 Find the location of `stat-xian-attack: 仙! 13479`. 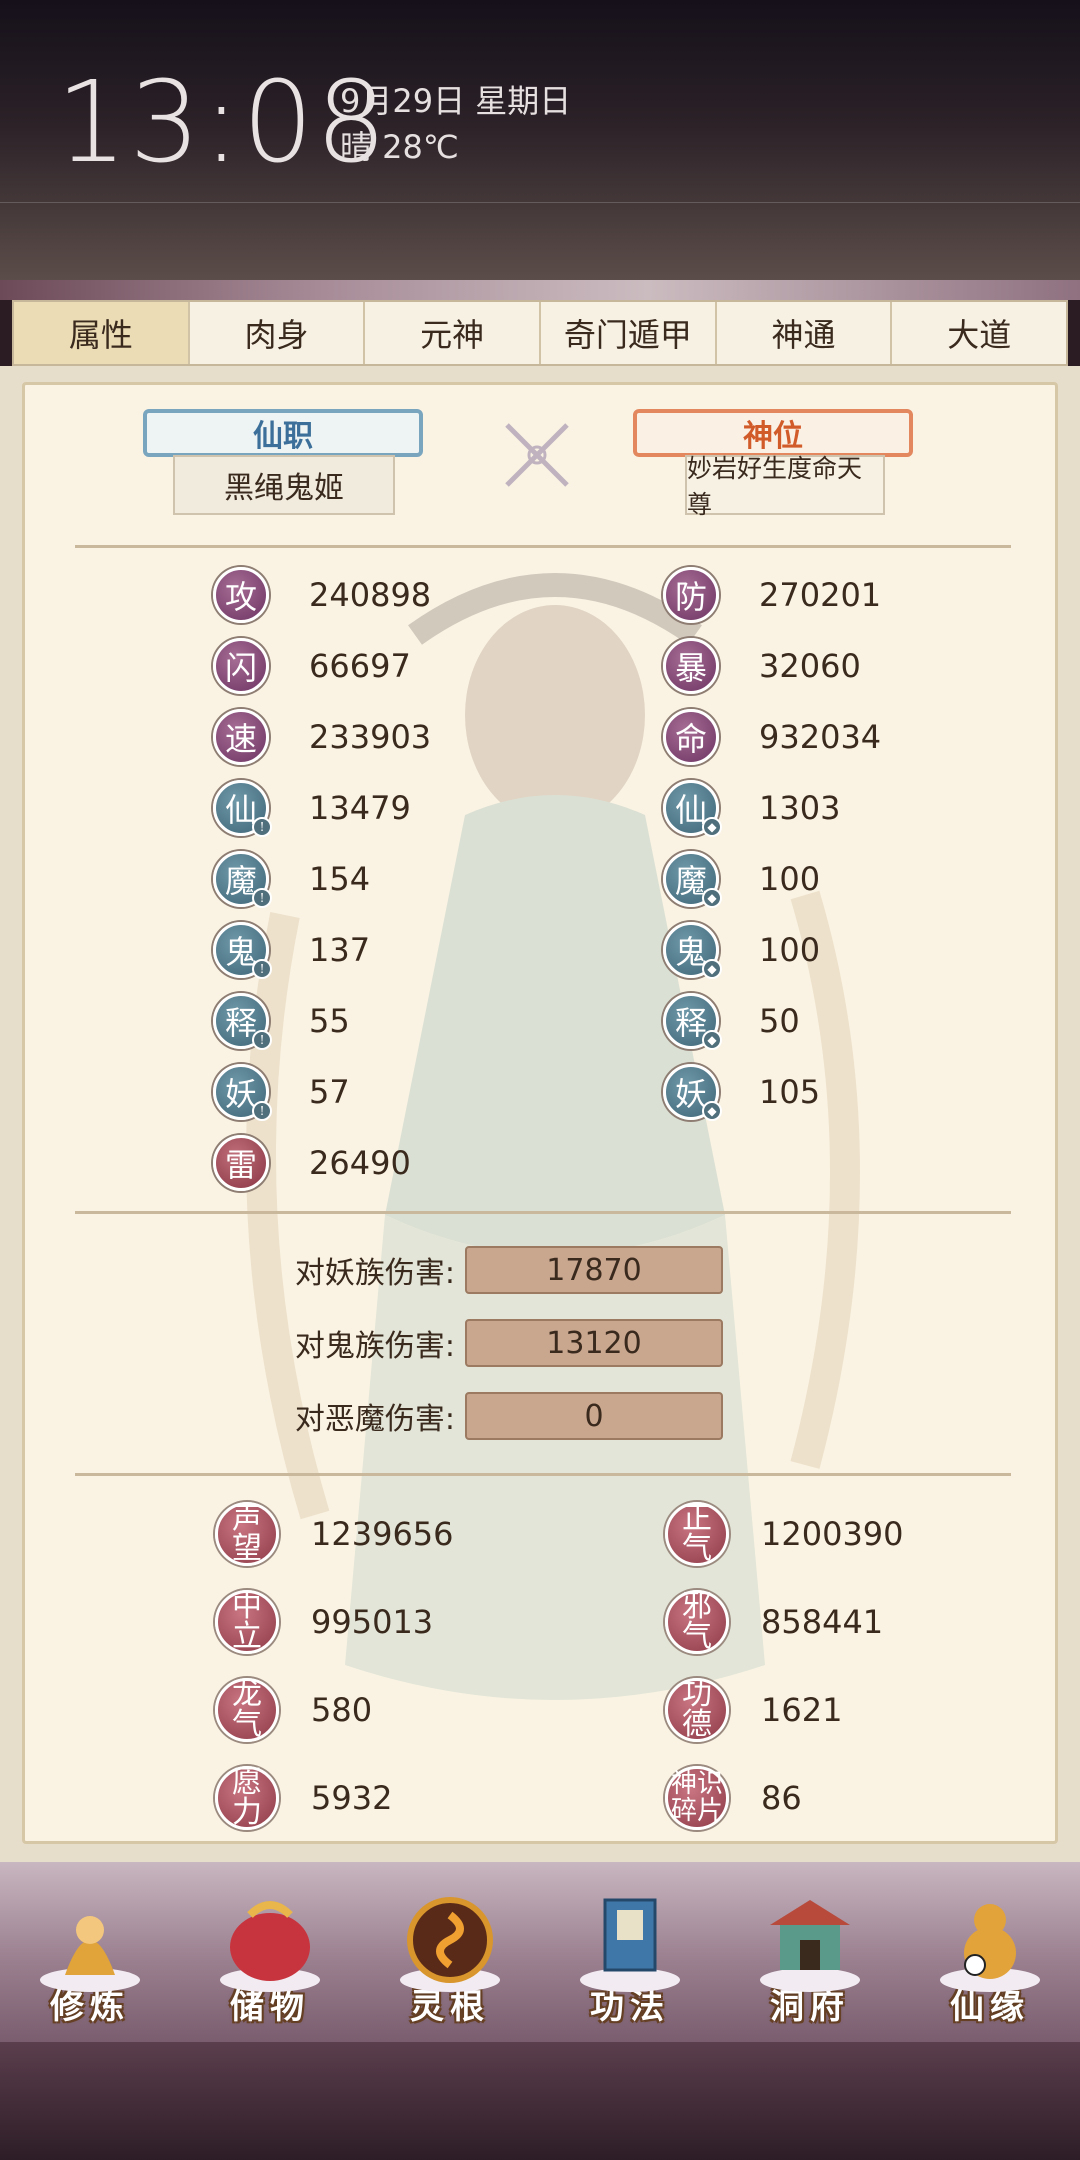

stat-xian-attack: 仙! 13479 is located at coordinates (312, 808).